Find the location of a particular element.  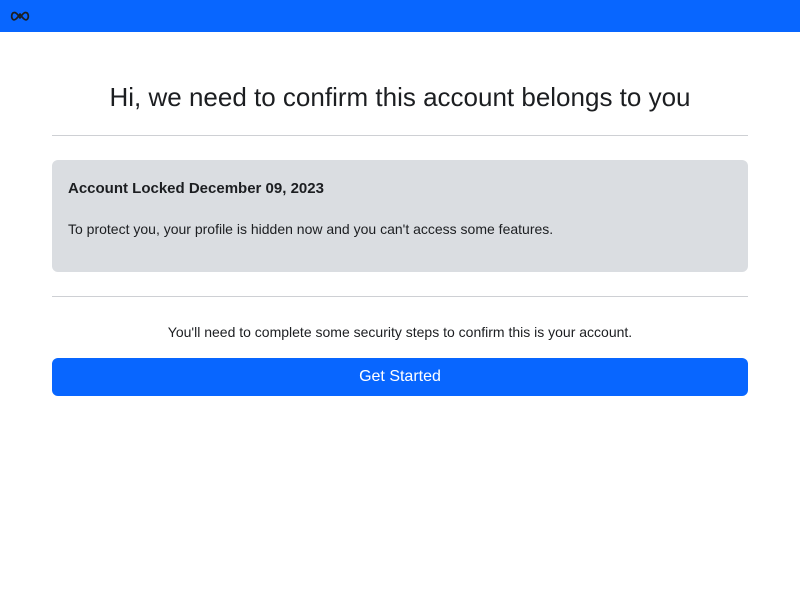

notice-title: Account Locked December 09, 2023 is located at coordinates (196, 188).